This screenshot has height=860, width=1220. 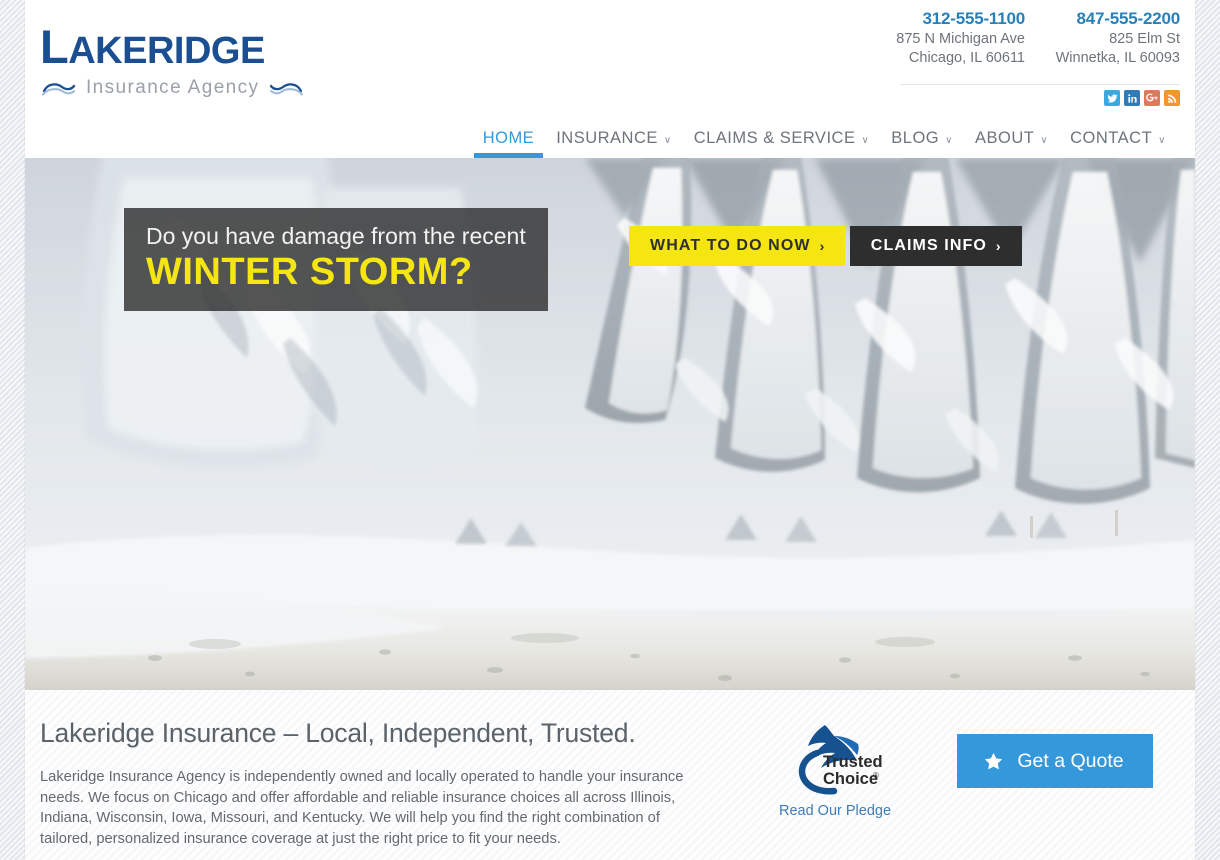 What do you see at coordinates (730, 245) in the screenshot?
I see `what-to-do-now-label: WHAT TO DO NOW` at bounding box center [730, 245].